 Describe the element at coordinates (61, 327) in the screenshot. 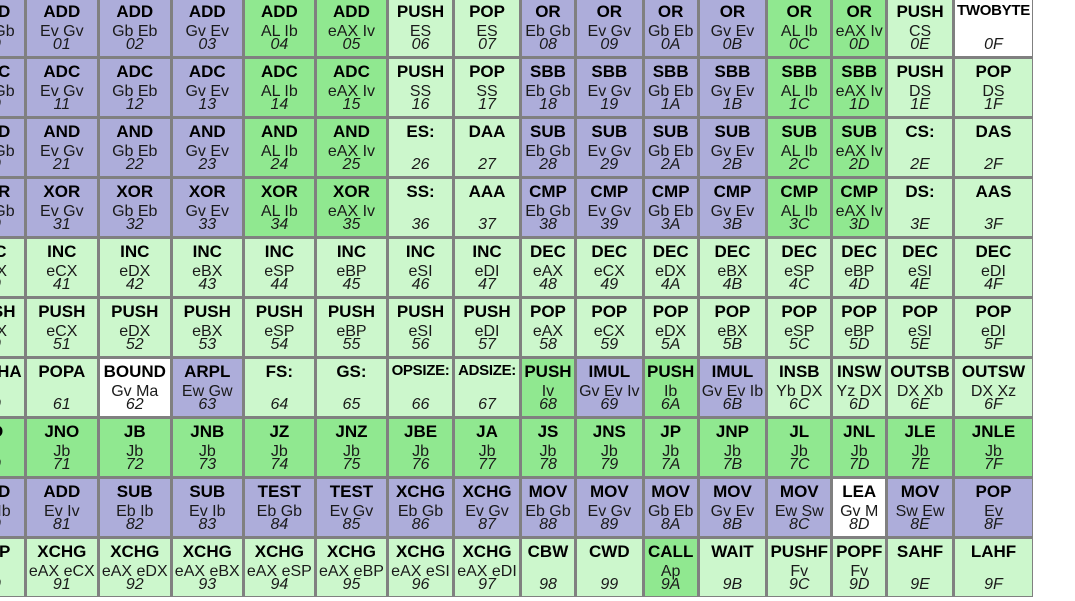

I see `opcode-cell-51: PUSH eCX 51` at that location.